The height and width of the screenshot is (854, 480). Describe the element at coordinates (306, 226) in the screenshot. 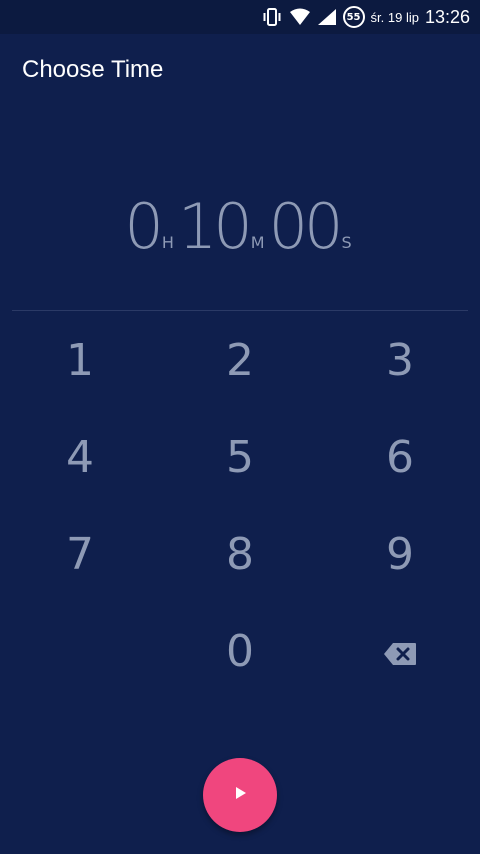

I see `seconds-value: 00` at that location.